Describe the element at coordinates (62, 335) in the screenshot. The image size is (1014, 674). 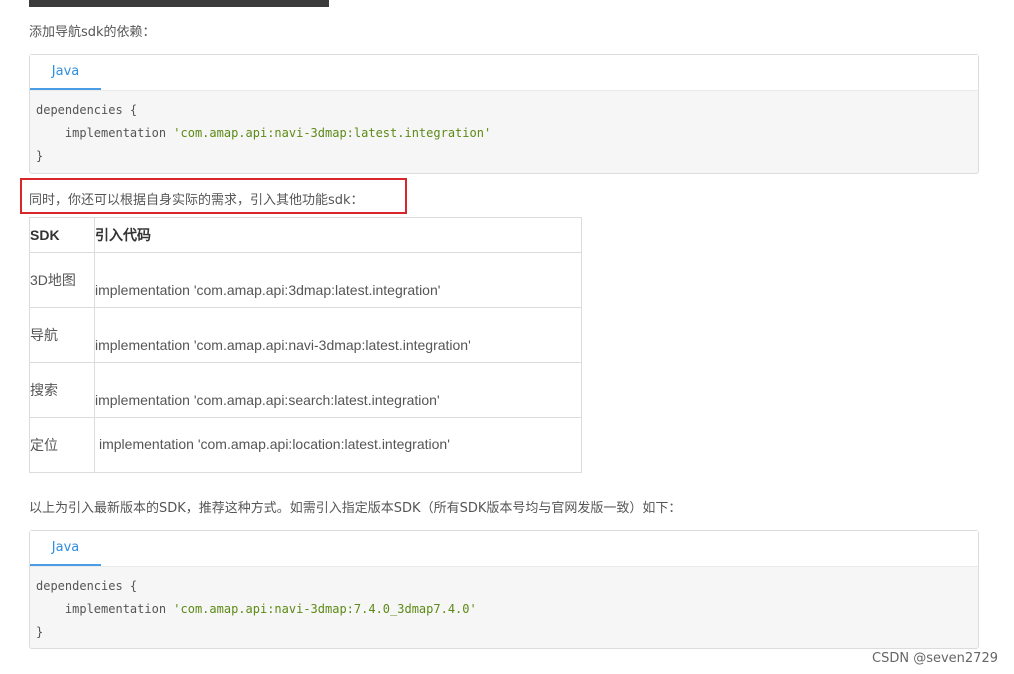
I see `cell-sdk: 导航` at that location.